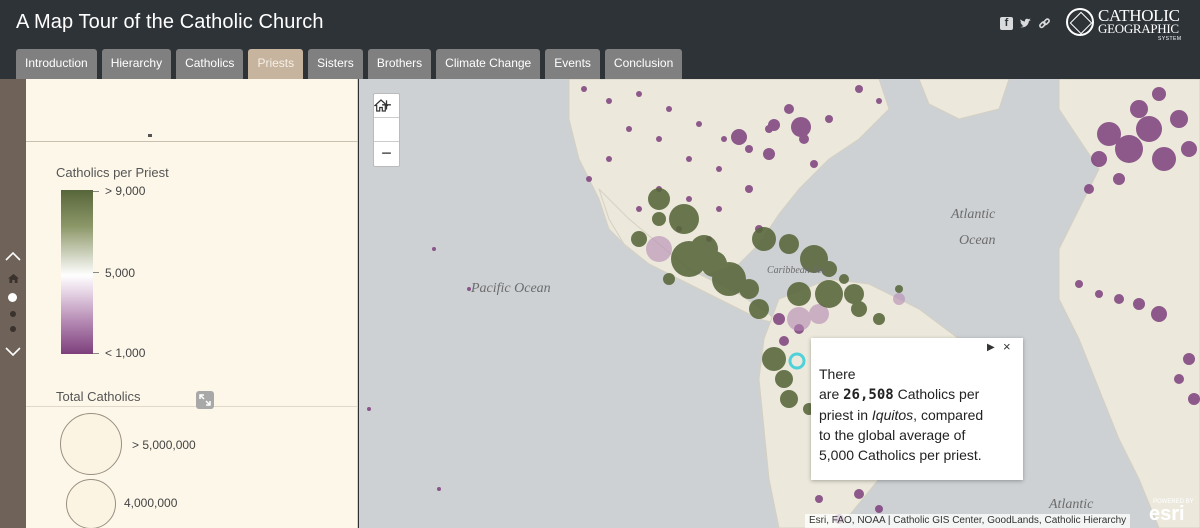  I want to click on atlantic-ocean-label: Atlantic, so click(973, 214).